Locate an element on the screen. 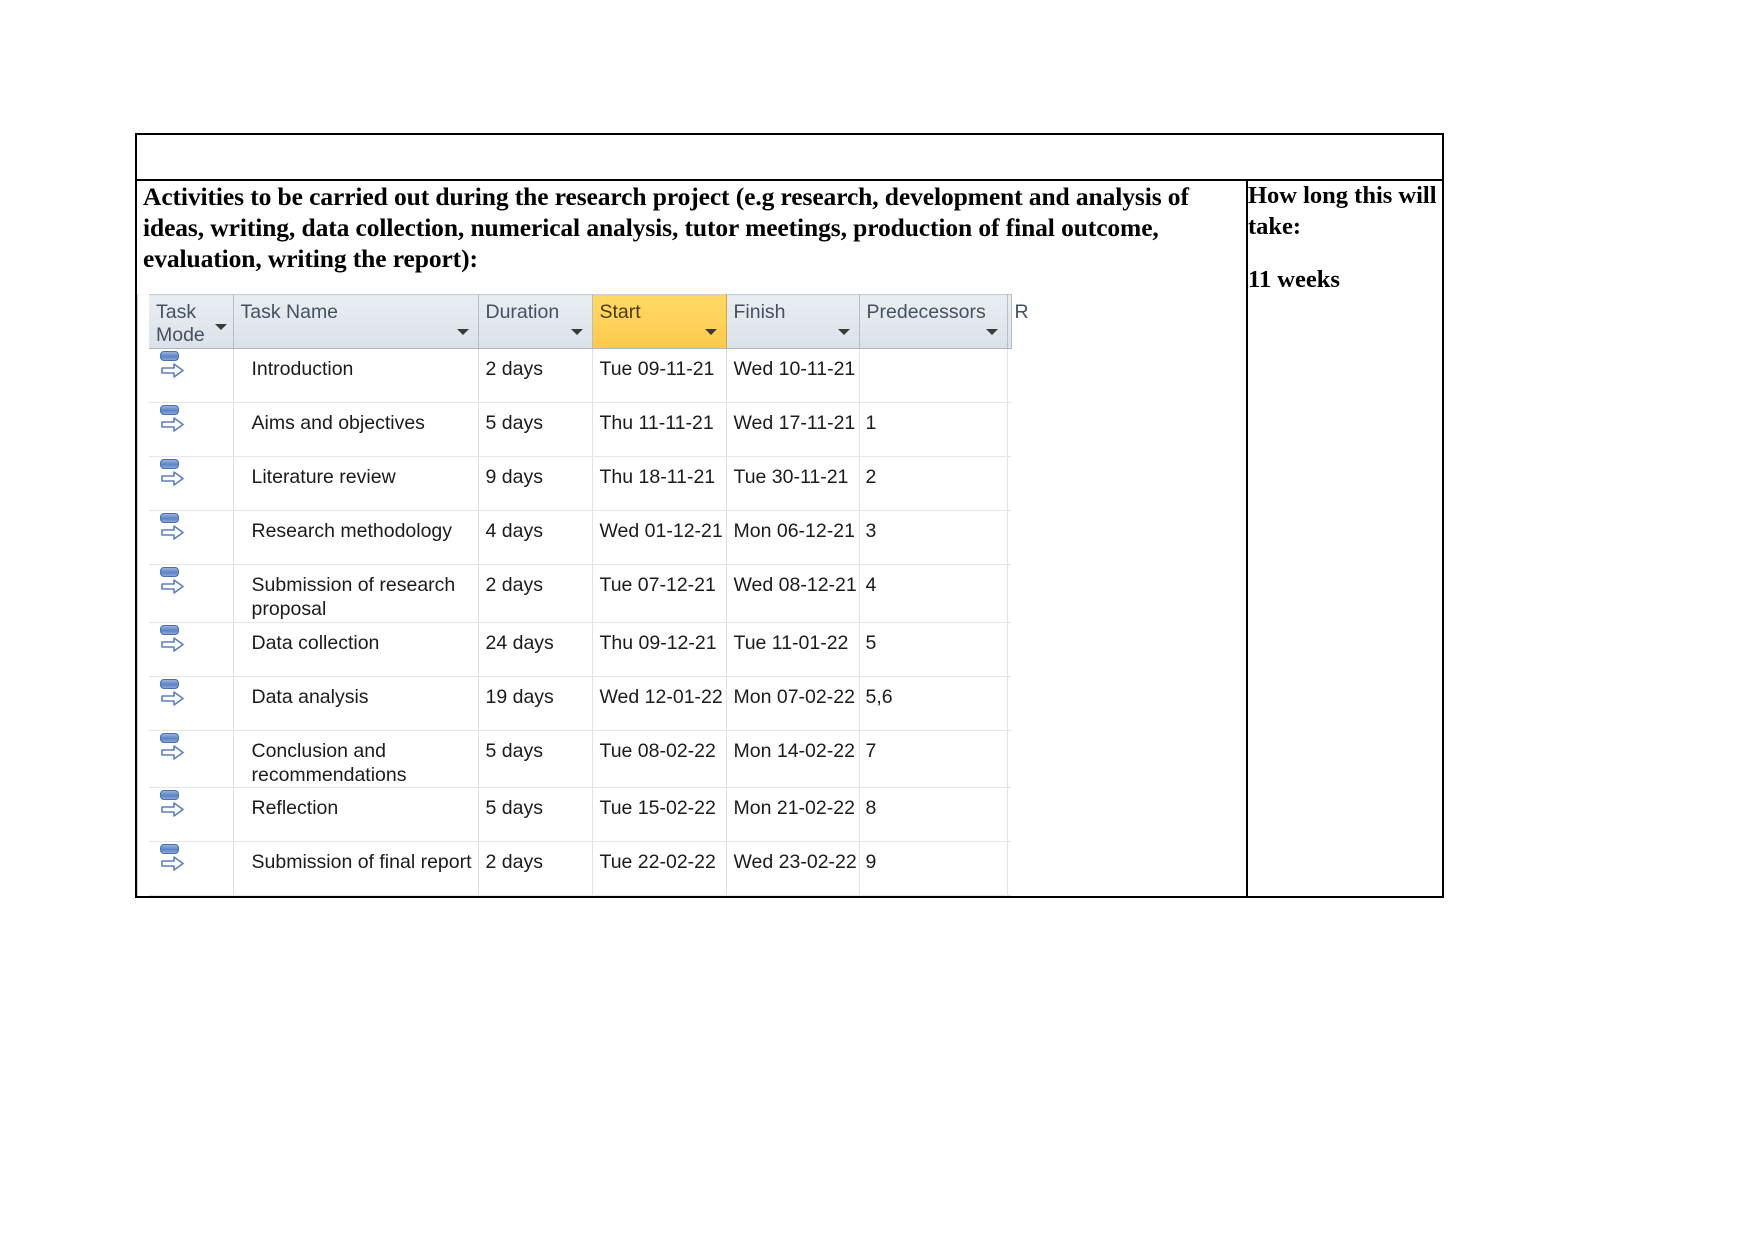 The height and width of the screenshot is (1241, 1754). cell-start: Wed 01-12-21 is located at coordinates (659, 538).